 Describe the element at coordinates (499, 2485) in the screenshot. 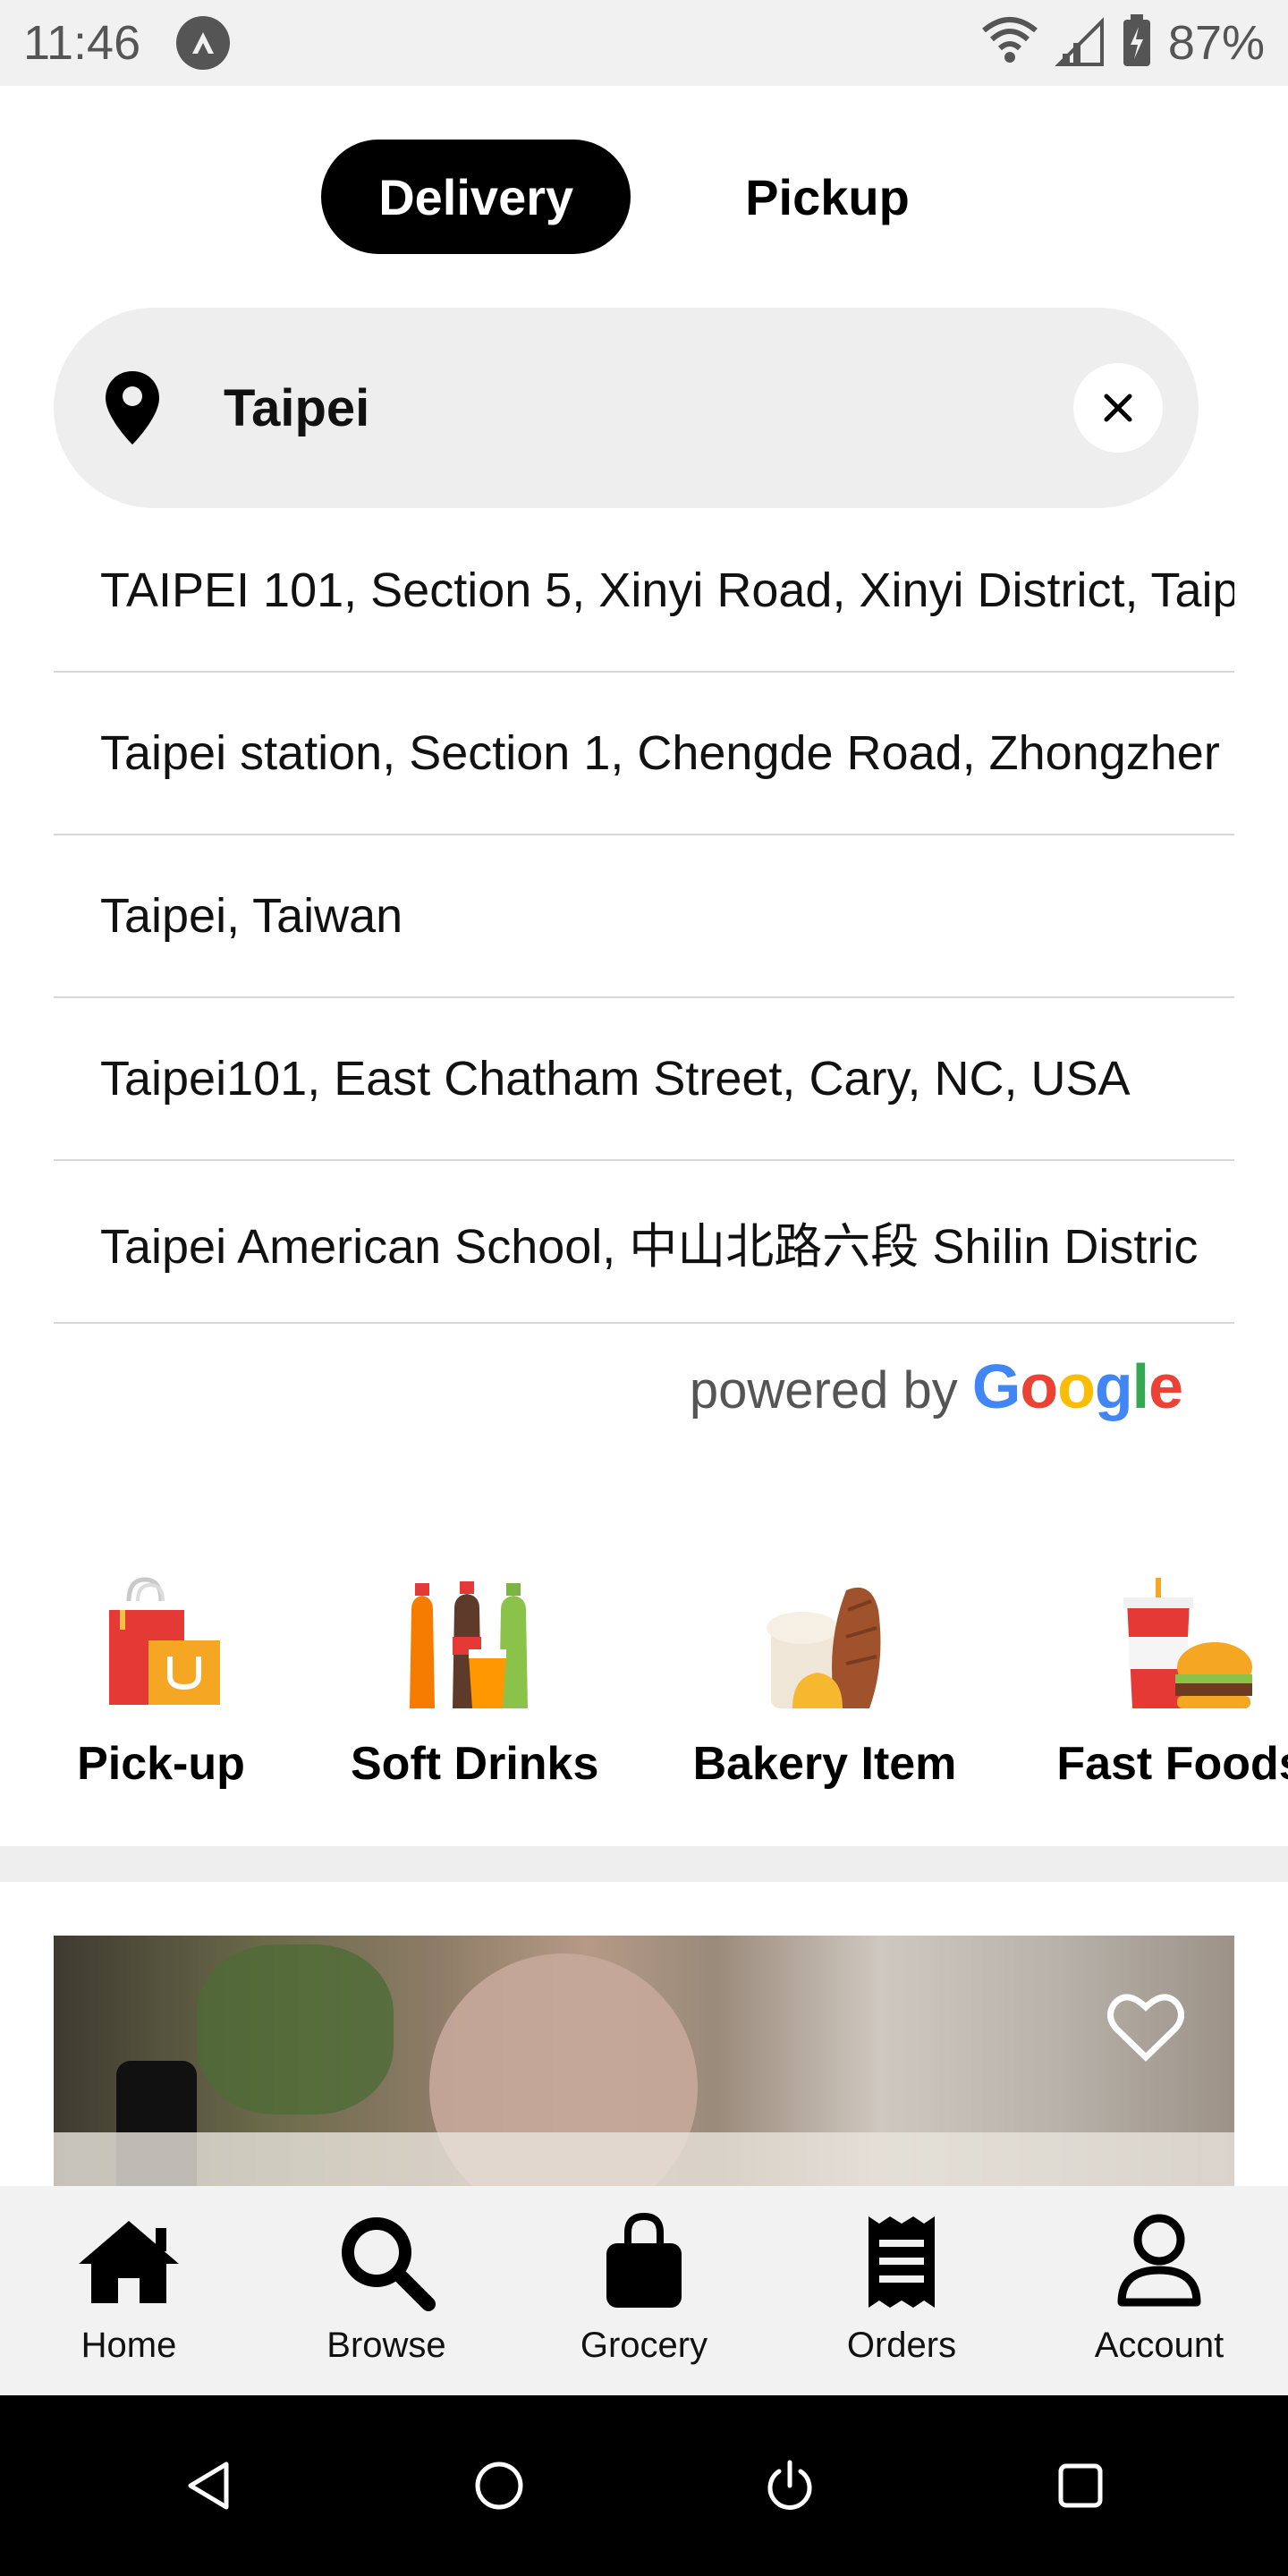

I see `home-circle-icon` at that location.